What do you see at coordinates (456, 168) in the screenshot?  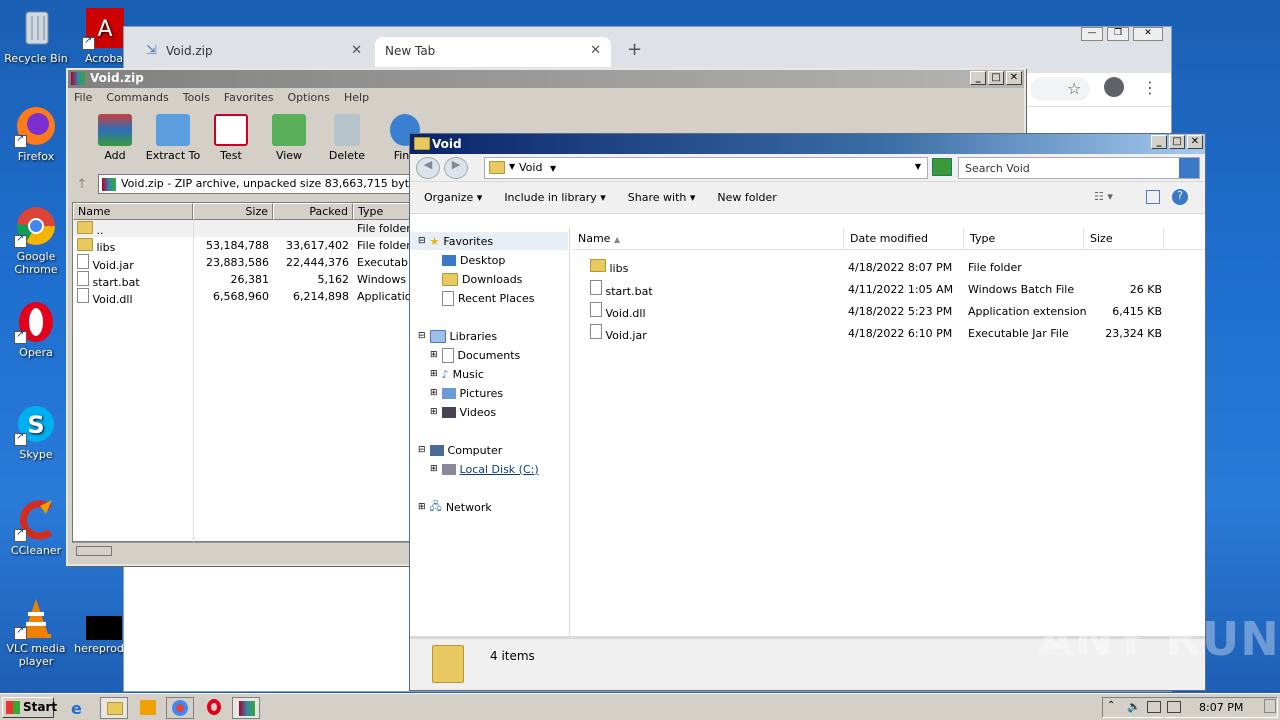 I see `forward-button: ▶` at bounding box center [456, 168].